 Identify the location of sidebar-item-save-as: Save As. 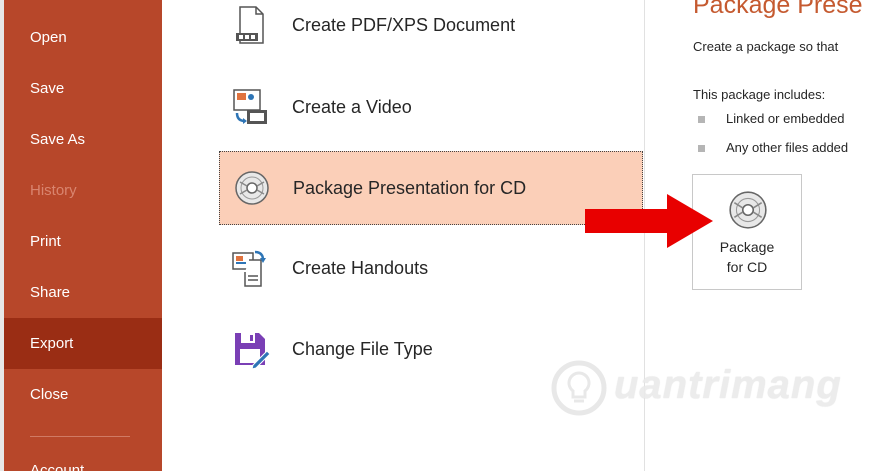
(83, 139).